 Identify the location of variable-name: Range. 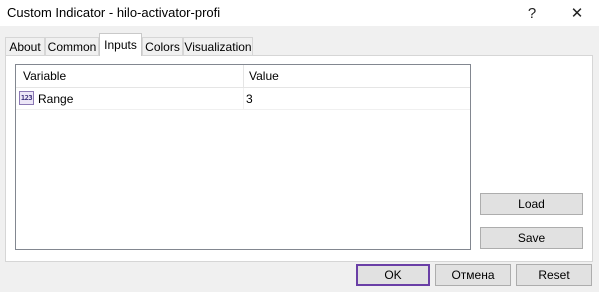
(56, 99).